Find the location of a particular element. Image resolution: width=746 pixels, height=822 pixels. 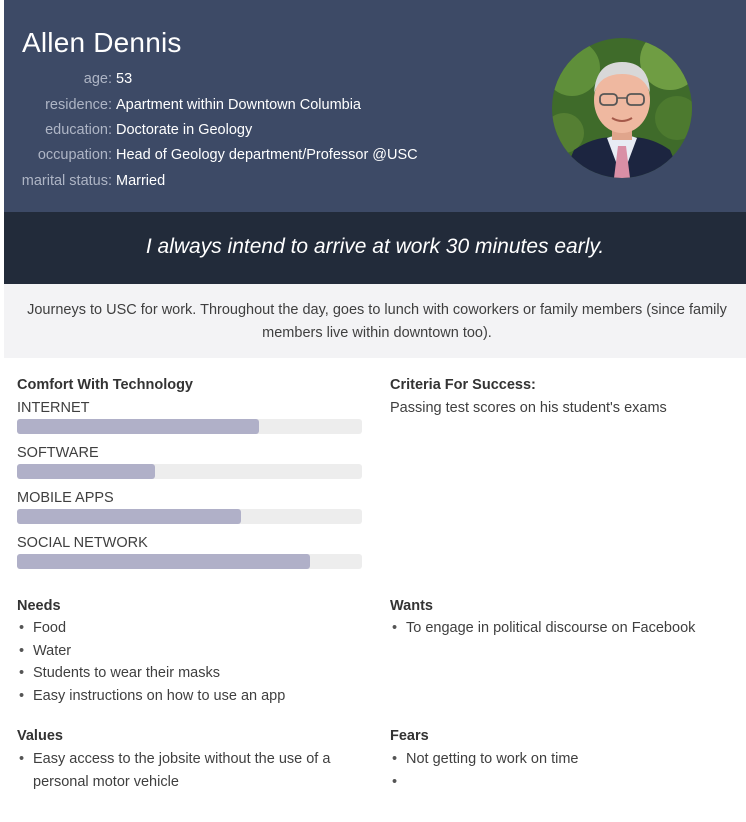

bar-fill-social-network is located at coordinates (164, 561).